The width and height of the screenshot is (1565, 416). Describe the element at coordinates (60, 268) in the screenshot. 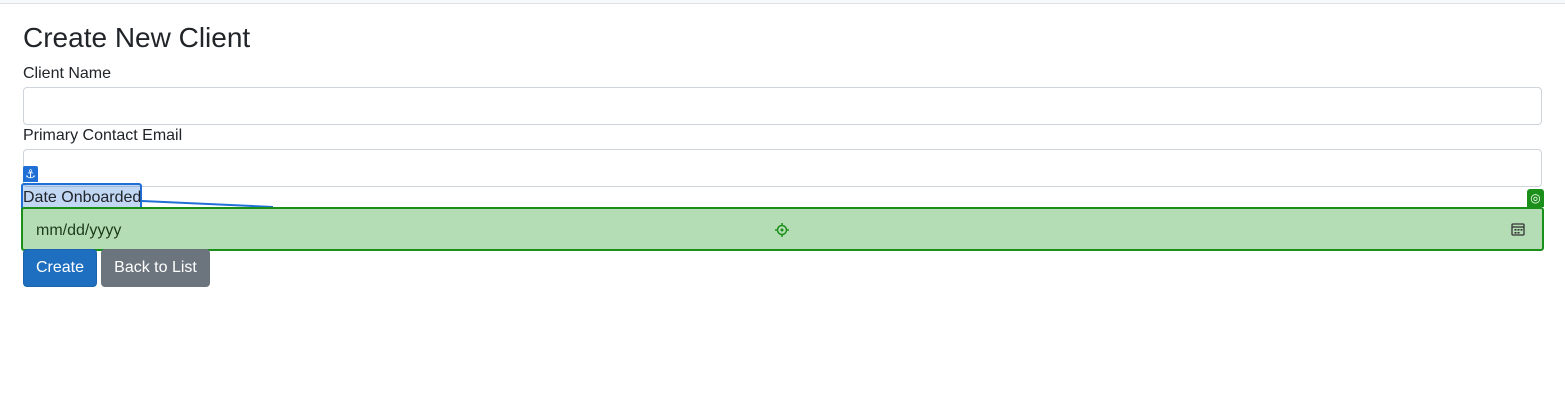

I see `create-button: Create` at that location.